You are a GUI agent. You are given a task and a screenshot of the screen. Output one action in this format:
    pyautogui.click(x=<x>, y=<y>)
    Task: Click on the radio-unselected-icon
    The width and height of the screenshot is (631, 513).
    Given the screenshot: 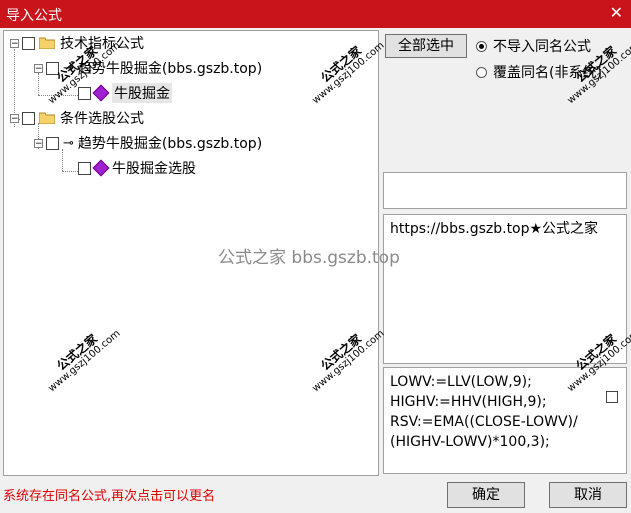 What is the action you would take?
    pyautogui.click(x=481, y=72)
    